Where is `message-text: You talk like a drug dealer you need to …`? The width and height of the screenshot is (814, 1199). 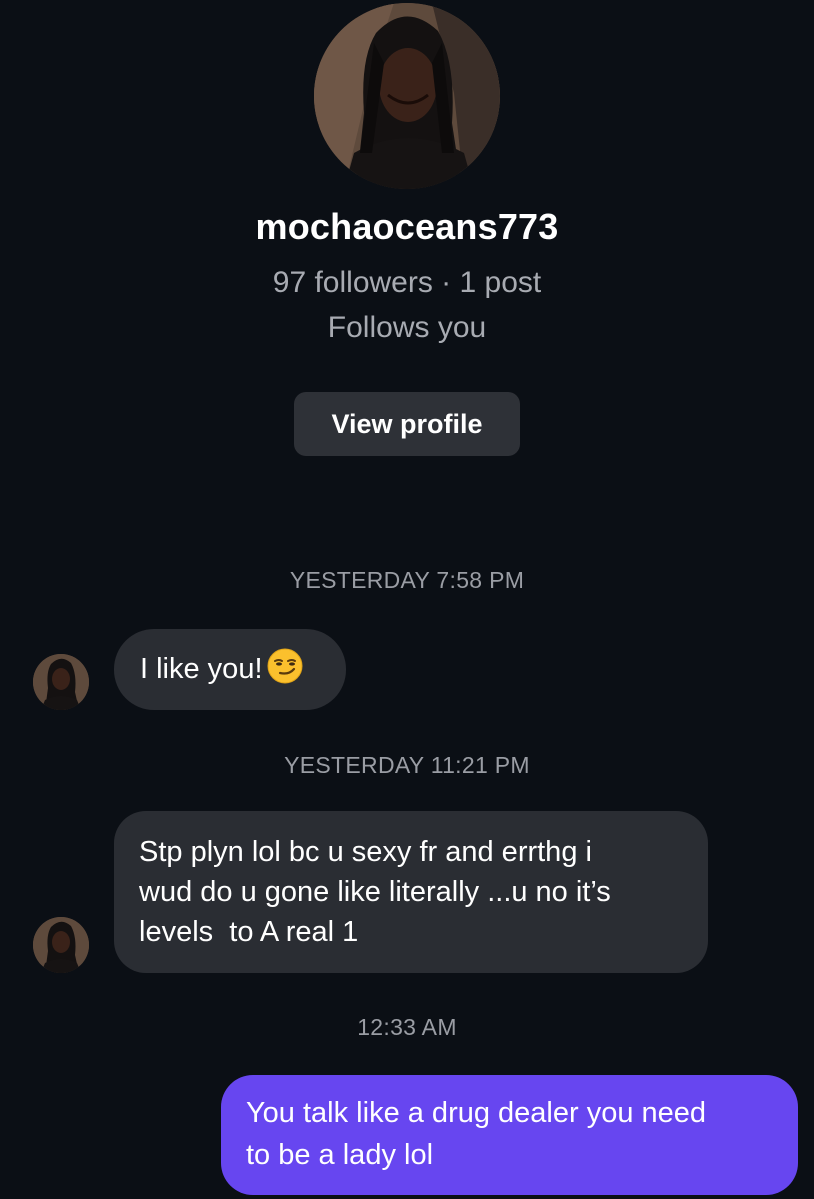 message-text: You talk like a drug dealer you need to … is located at coordinates (476, 1134).